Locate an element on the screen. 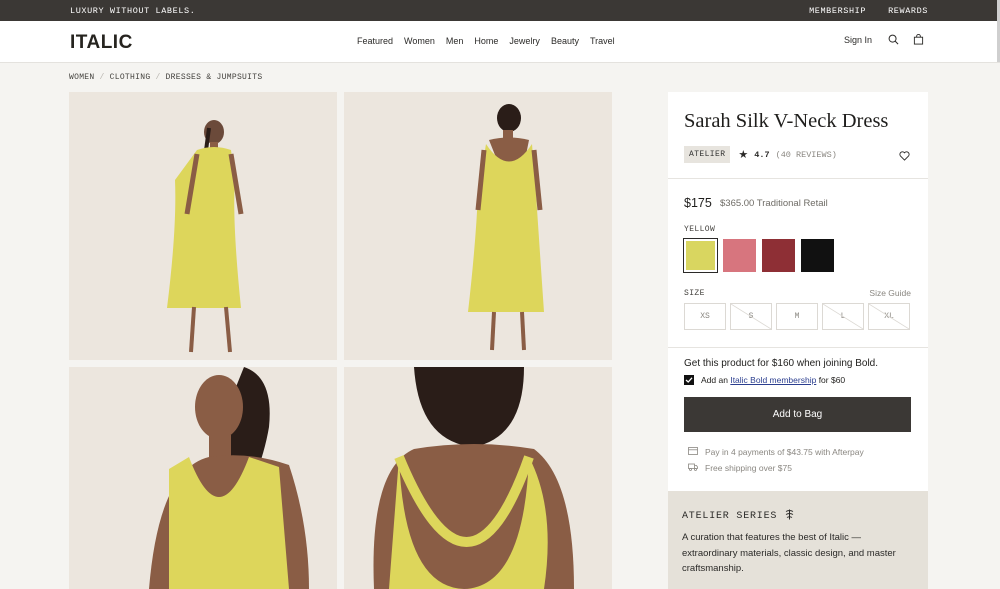 This screenshot has width=1000, height=589. nav-item-travel: Travel is located at coordinates (602, 41).